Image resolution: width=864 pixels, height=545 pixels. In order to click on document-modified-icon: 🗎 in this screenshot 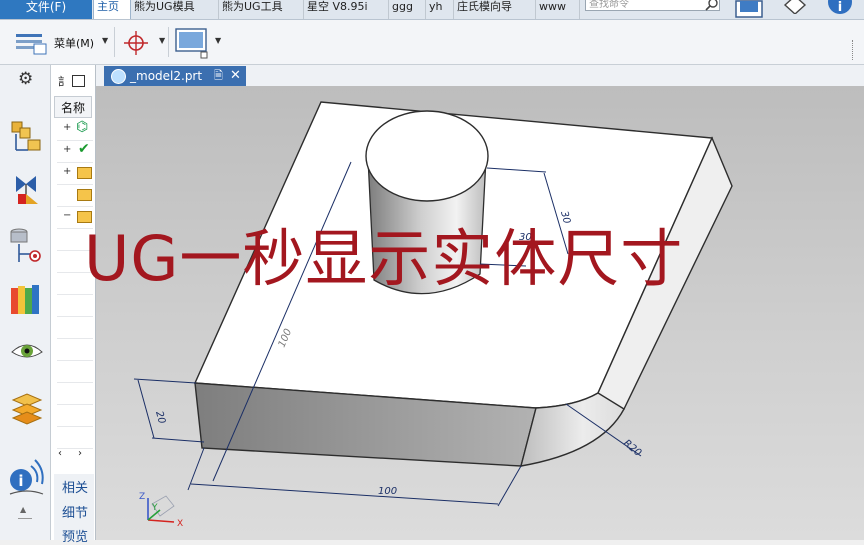, I will do `click(218, 75)`.